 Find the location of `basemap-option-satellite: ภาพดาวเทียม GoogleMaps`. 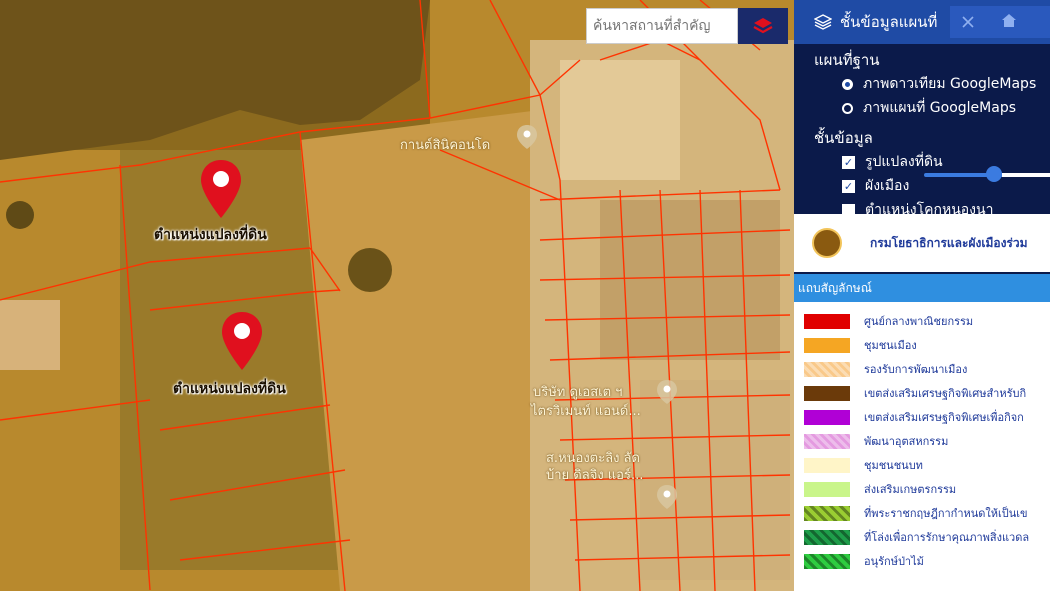

basemap-option-satellite: ภาพดาวเทียม GoogleMaps is located at coordinates (922, 84).